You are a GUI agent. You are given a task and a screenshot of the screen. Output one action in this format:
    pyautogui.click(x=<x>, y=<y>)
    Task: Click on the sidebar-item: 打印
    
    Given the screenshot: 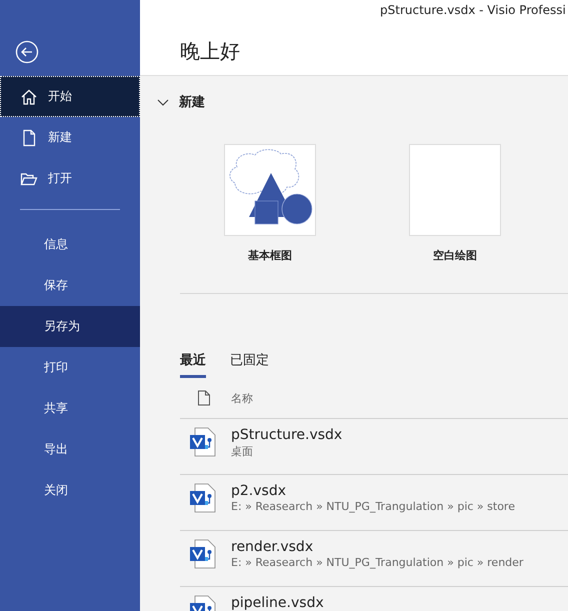 What is the action you would take?
    pyautogui.click(x=70, y=367)
    